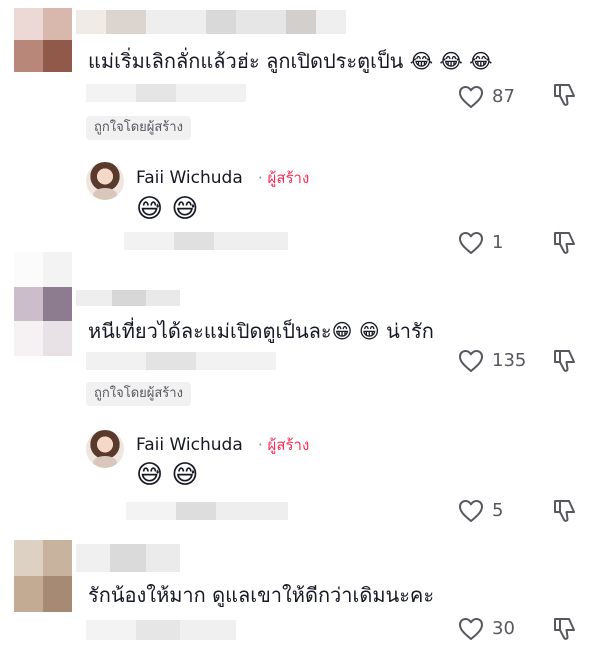 The width and height of the screenshot is (600, 646). What do you see at coordinates (486, 97) in the screenshot?
I see `like-button: 87` at bounding box center [486, 97].